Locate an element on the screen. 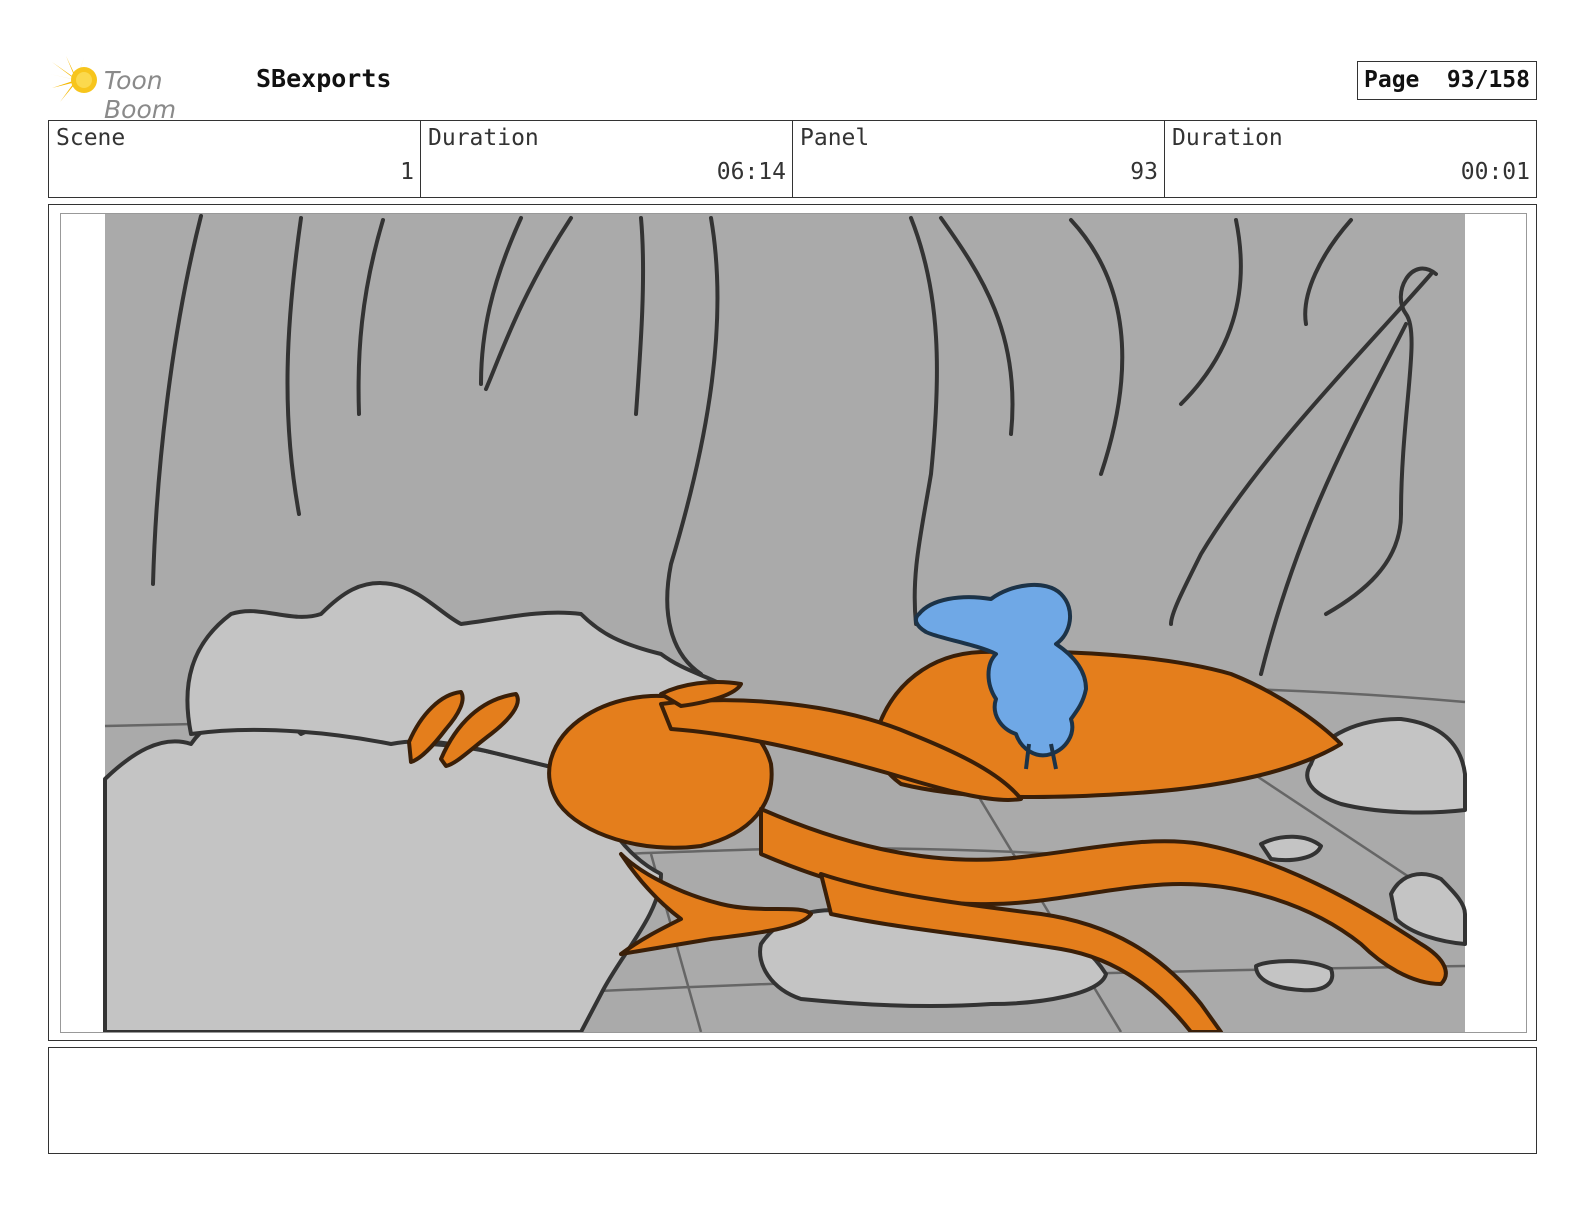 The height and width of the screenshot is (1224, 1584). project-name: SBexports is located at coordinates (324, 78).